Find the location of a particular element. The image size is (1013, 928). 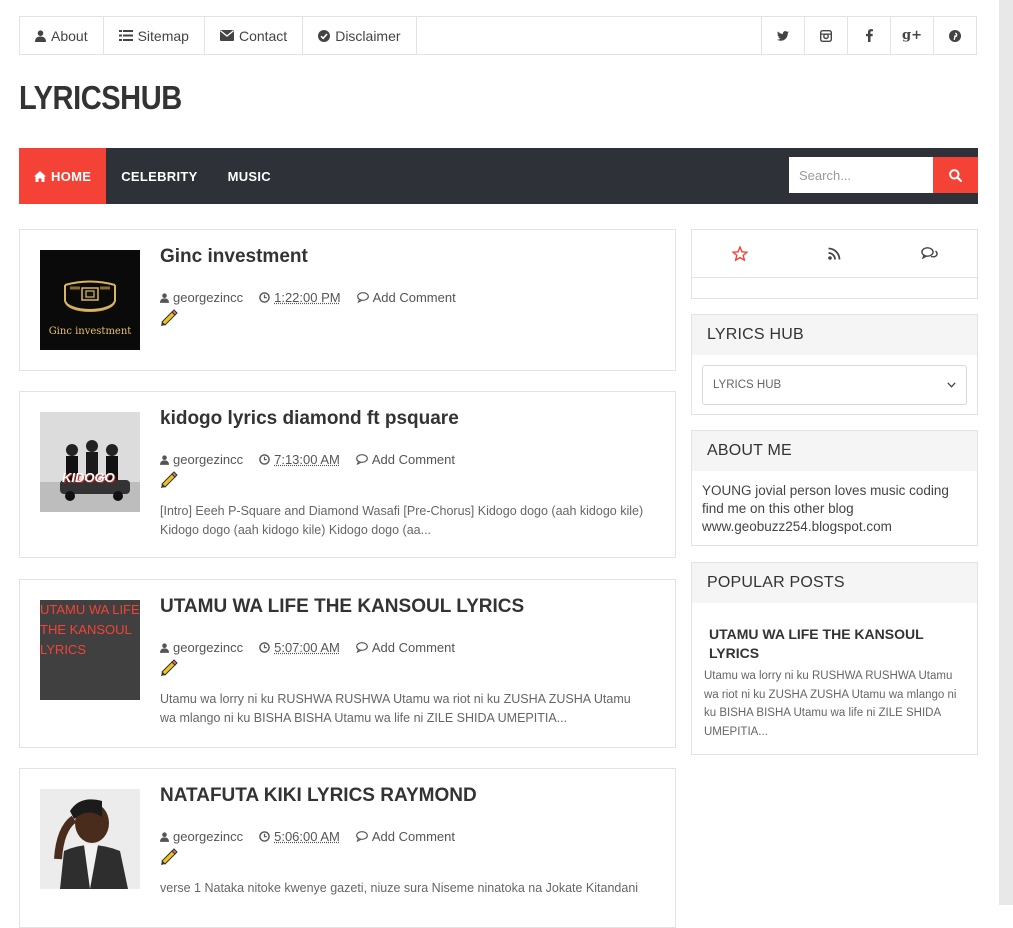

facebook-icon is located at coordinates (868, 35).